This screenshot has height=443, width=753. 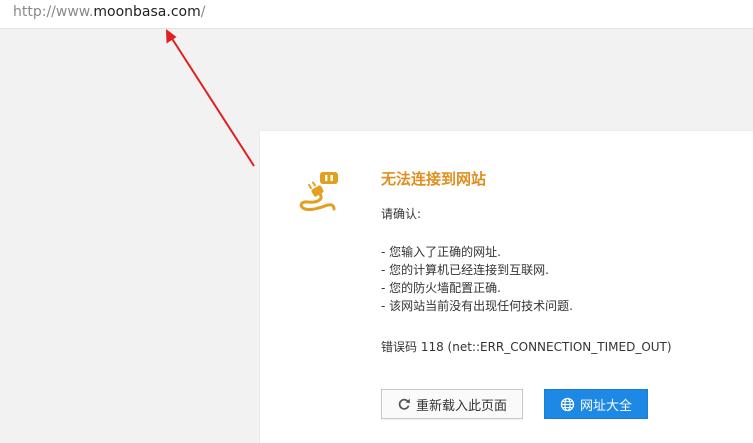 I want to click on url-domain: moonbasa.com, so click(x=147, y=12).